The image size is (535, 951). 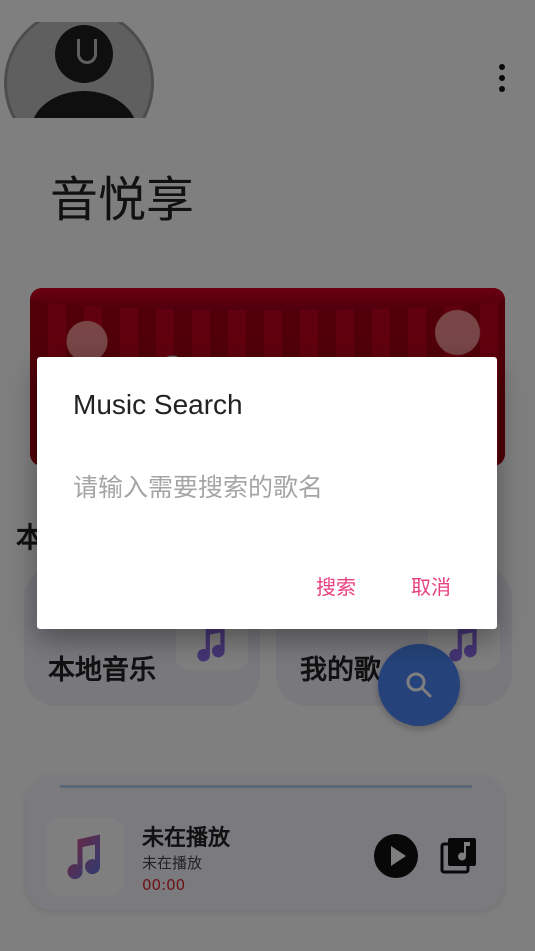 I want to click on dialog-title: Music Search, so click(x=158, y=404).